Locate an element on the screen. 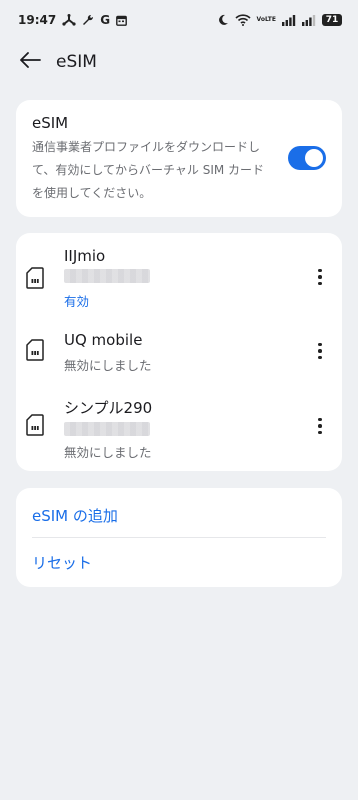 This screenshot has height=800, width=358. wrench-icon is located at coordinates (88, 20).